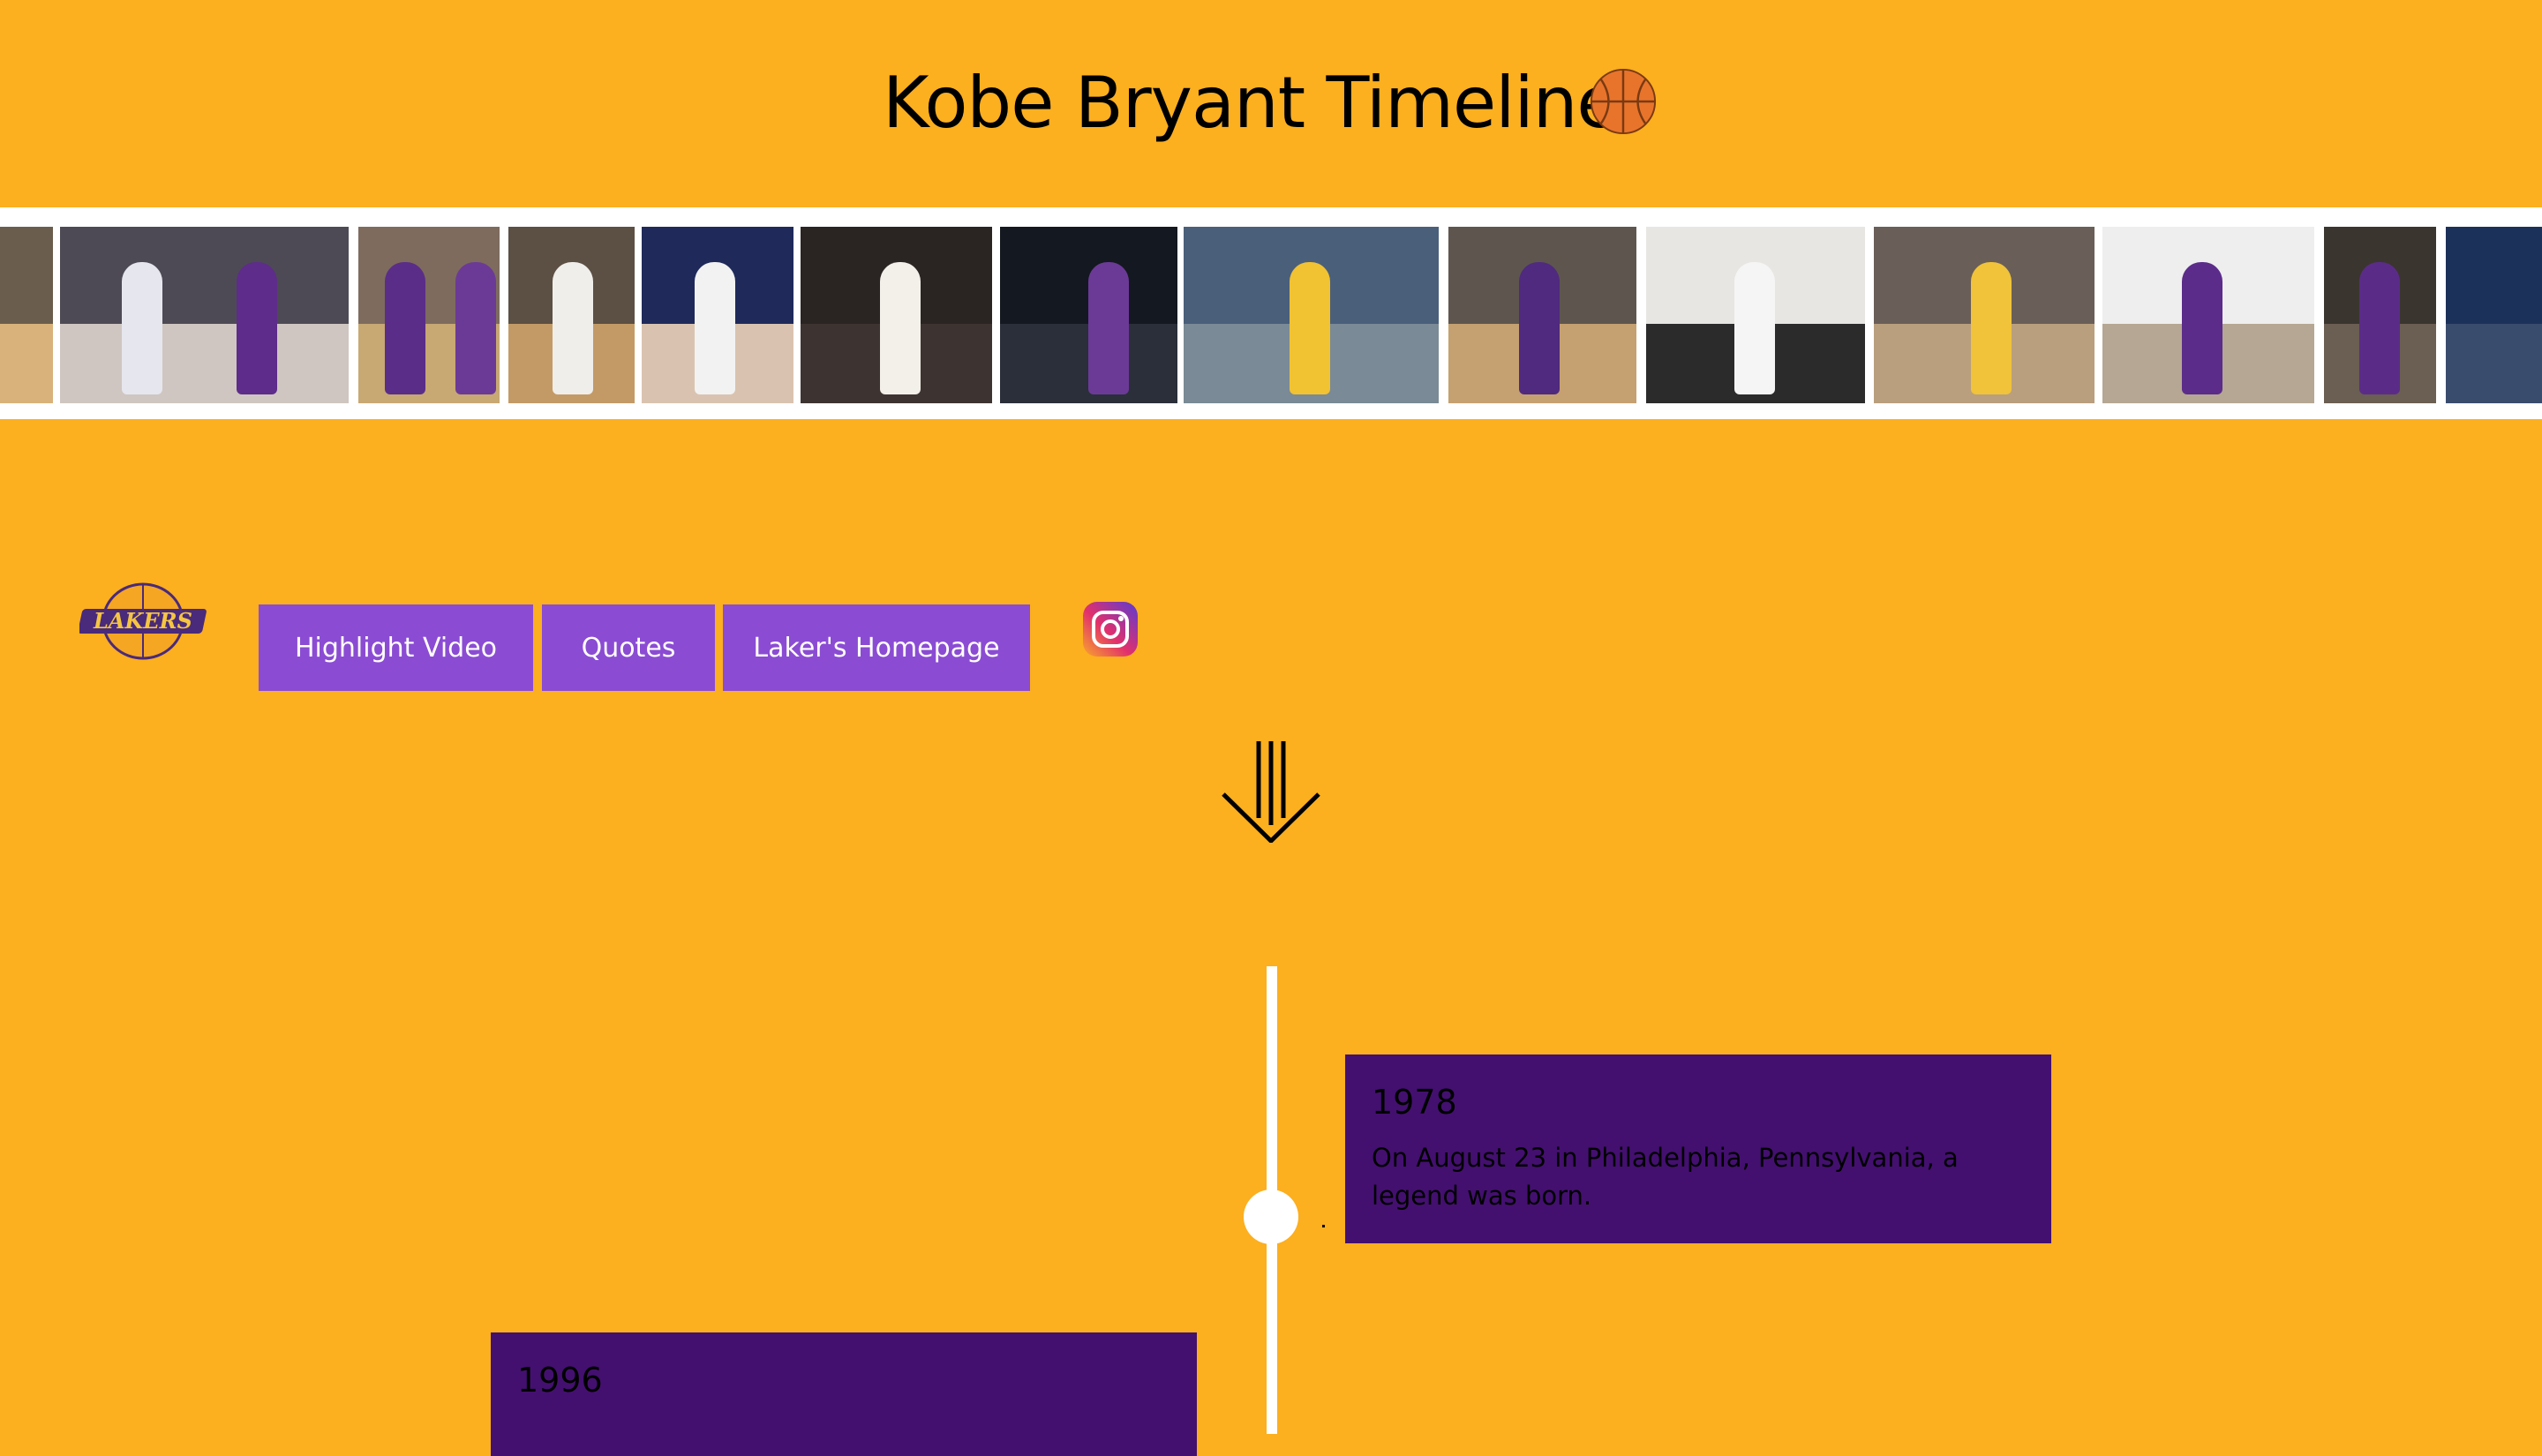 The width and height of the screenshot is (2542, 1456). I want to click on photo-strip, so click(1271, 313).